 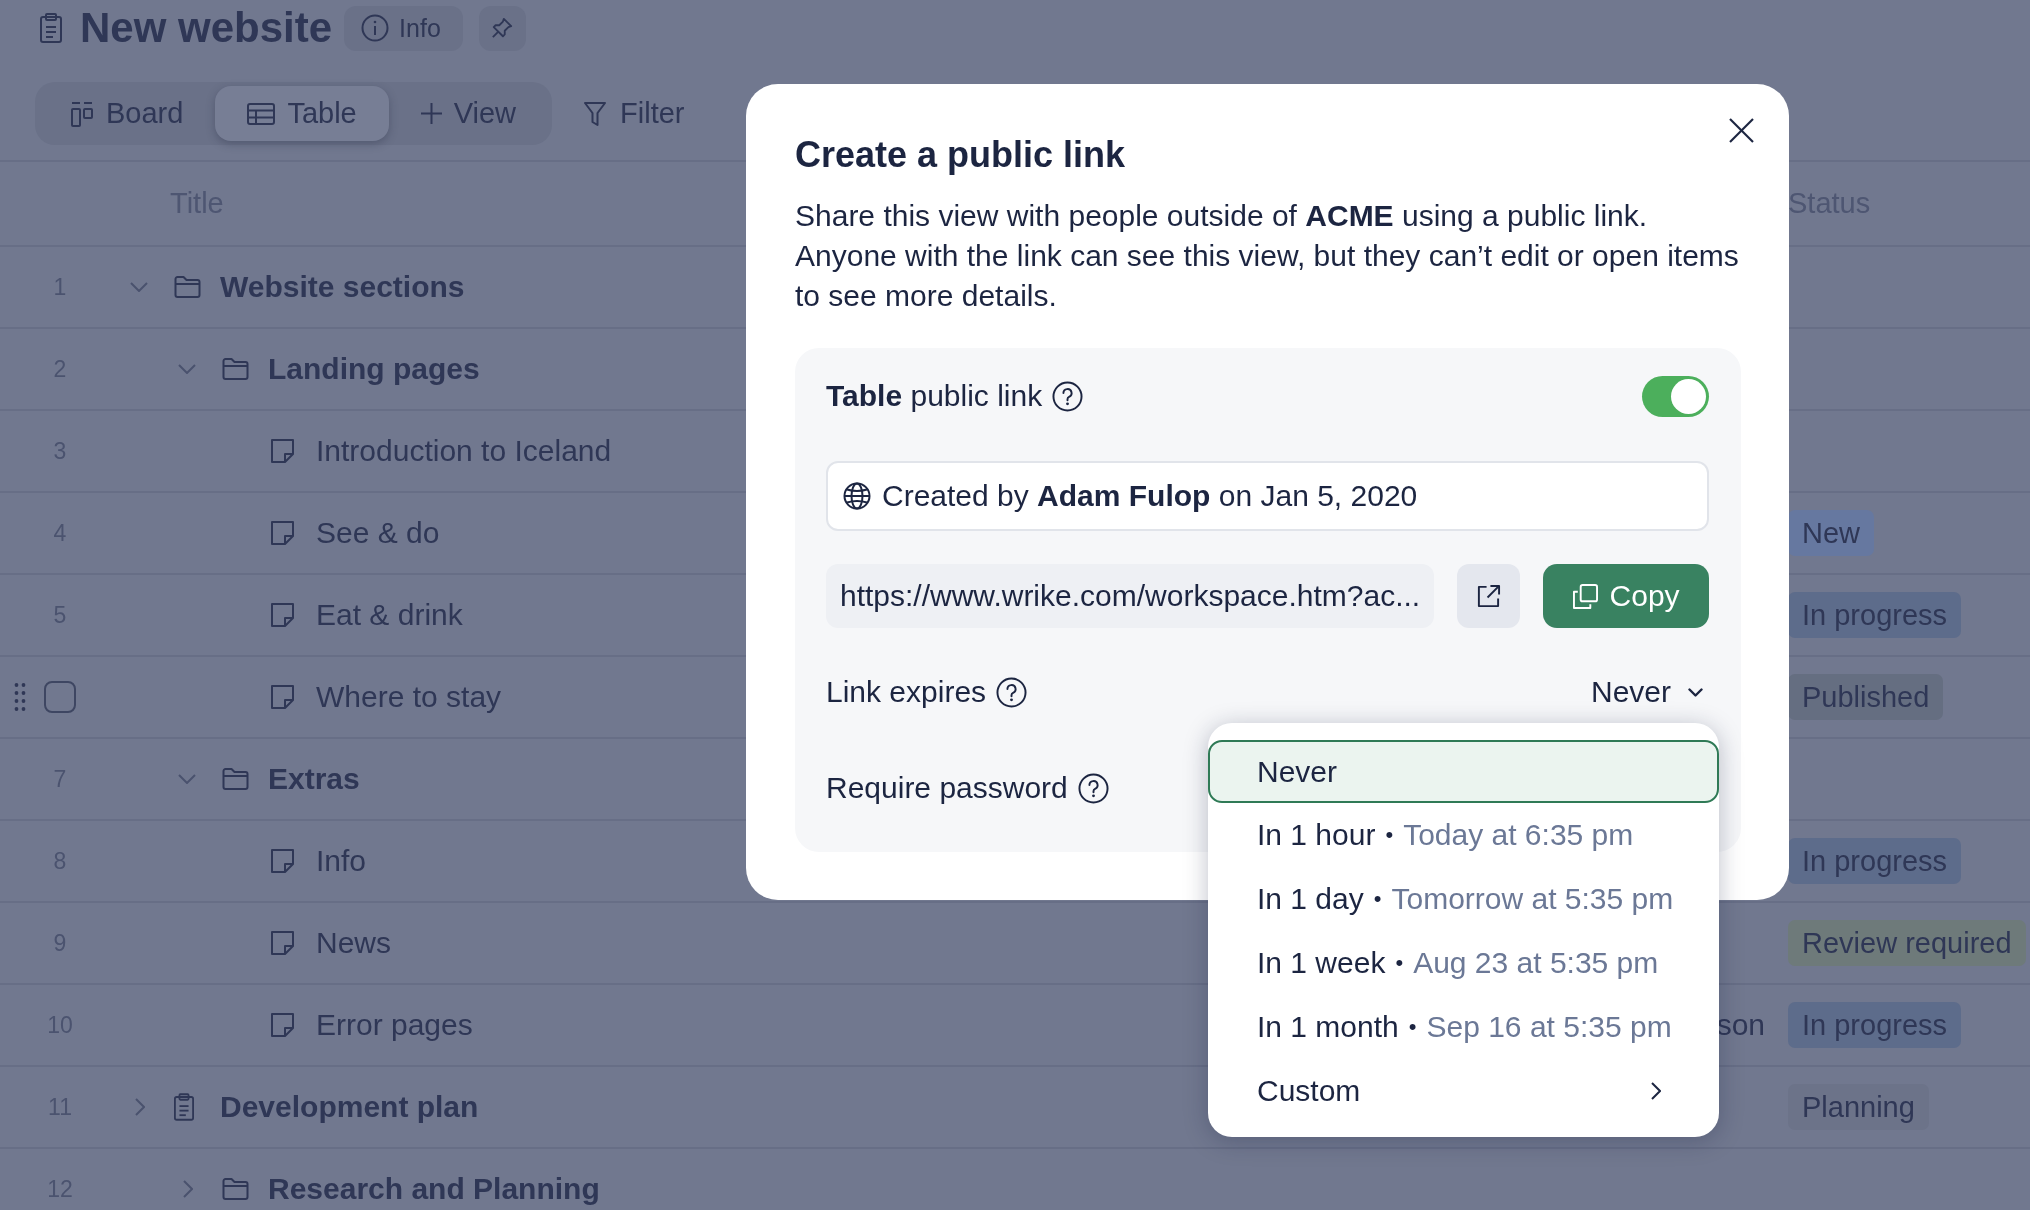 I want to click on dialog-title: Create a public link, so click(x=961, y=154).